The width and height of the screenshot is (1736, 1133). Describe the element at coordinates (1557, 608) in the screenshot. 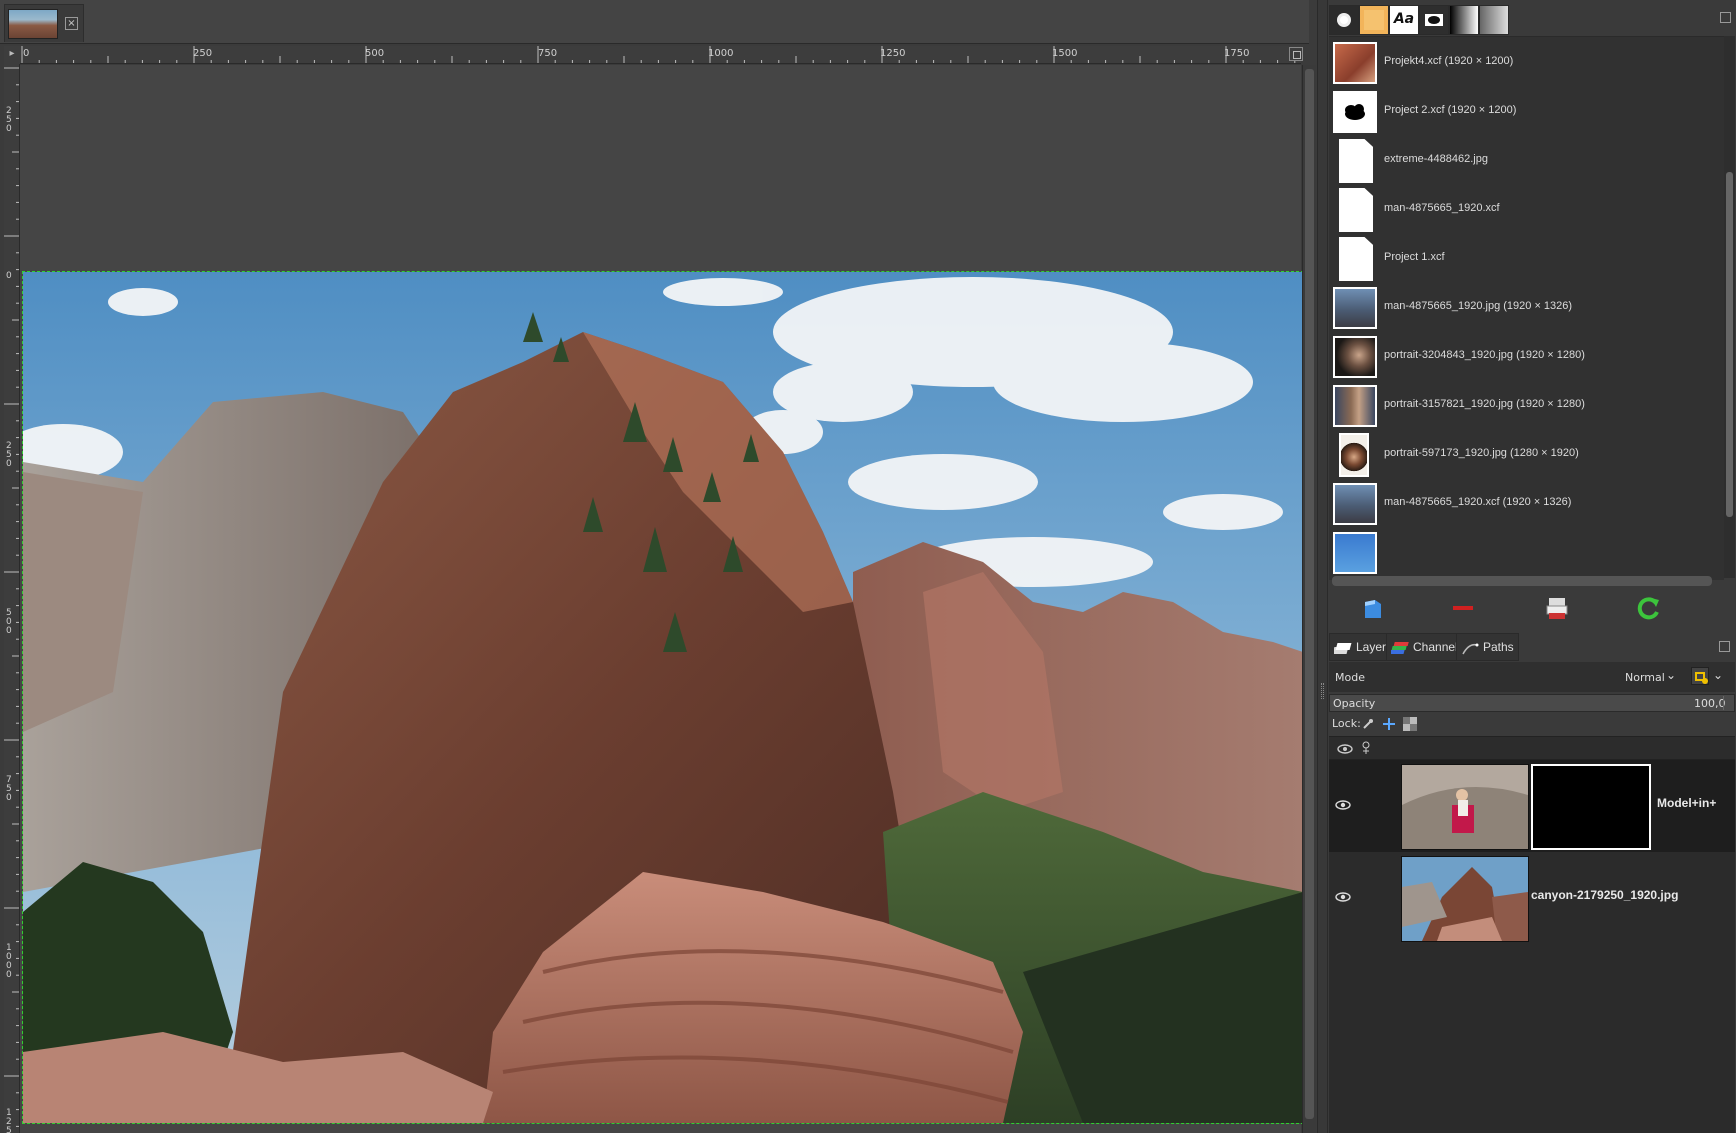

I see `clear-icon` at that location.